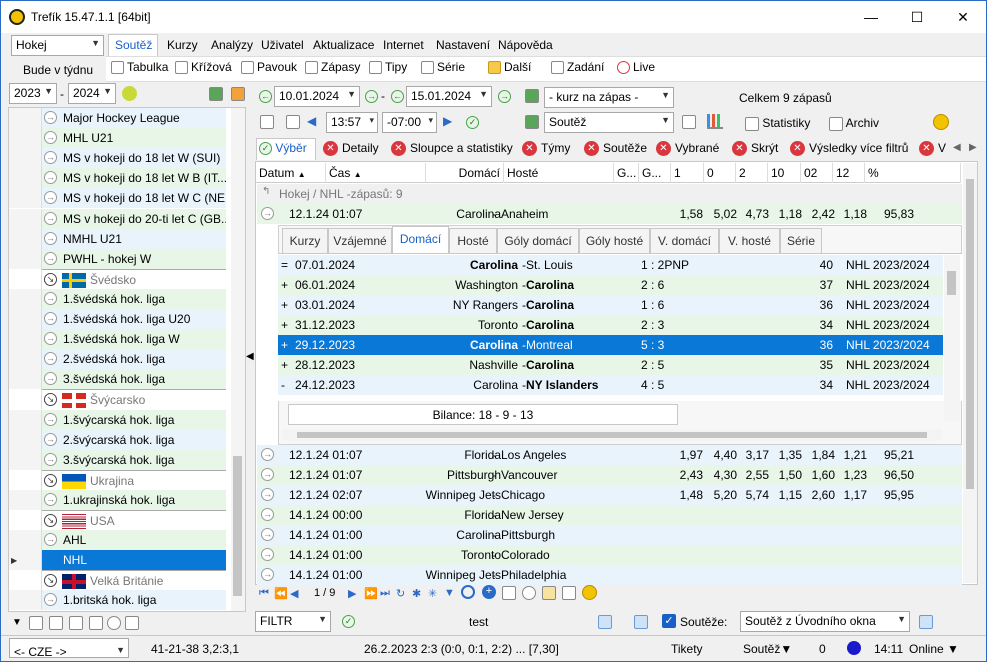 This screenshot has height=662, width=987. I want to click on col-2: 2, so click(752, 173).